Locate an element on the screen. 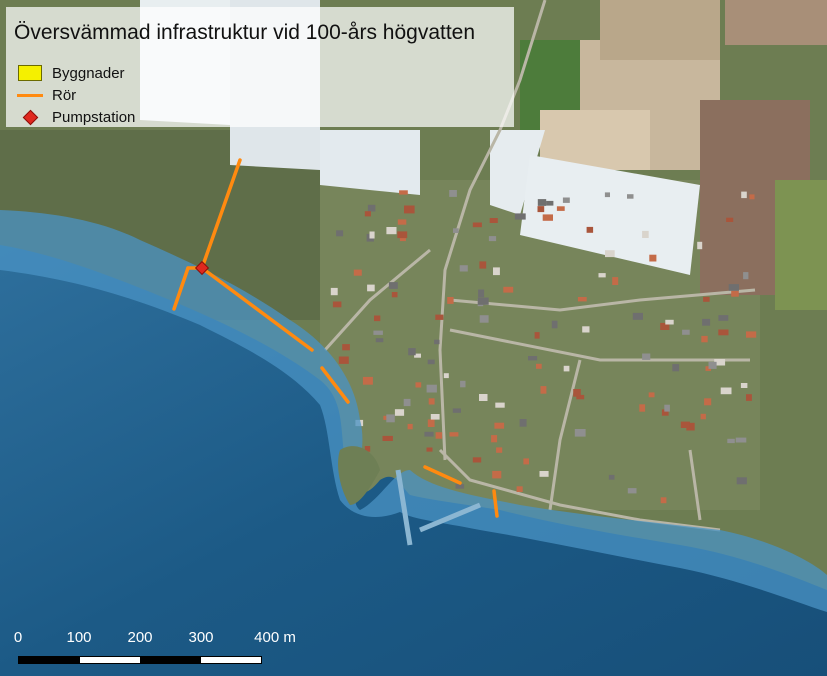 The width and height of the screenshot is (827, 676). scale-bar: 0 100 200 300 400 m is located at coordinates (150, 647).